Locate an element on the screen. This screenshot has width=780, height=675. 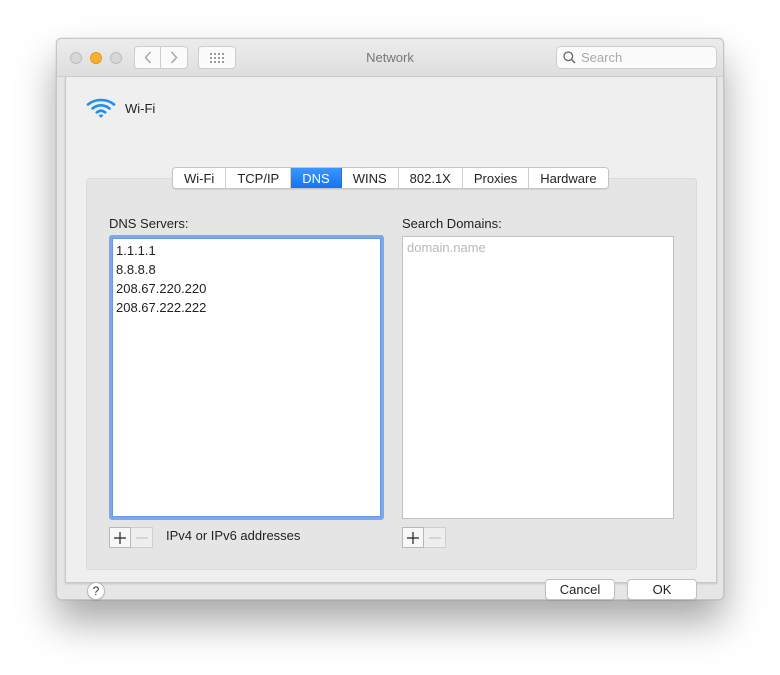
search-input is located at coordinates (646, 57).